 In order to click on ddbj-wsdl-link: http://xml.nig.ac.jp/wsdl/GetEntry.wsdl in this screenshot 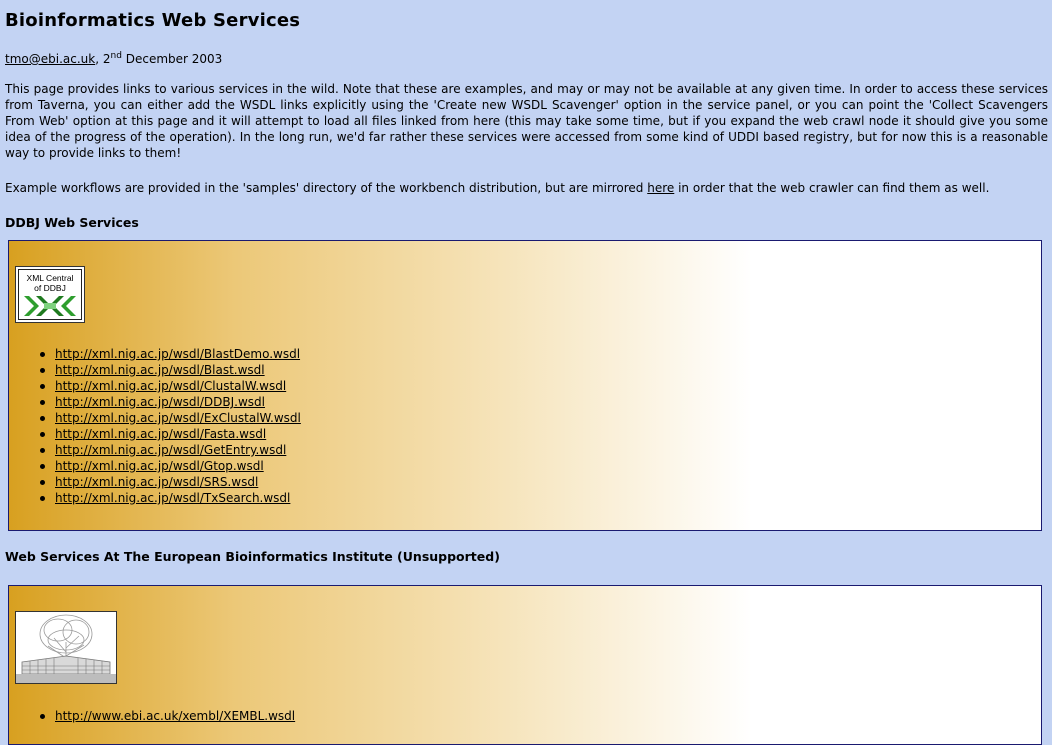, I will do `click(170, 450)`.